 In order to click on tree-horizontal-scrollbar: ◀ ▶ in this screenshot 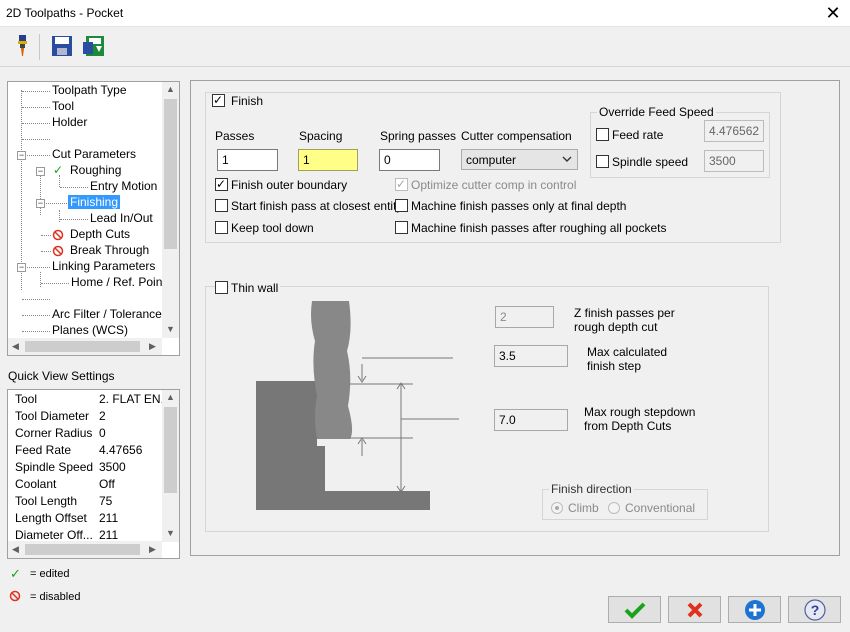, I will do `click(85, 346)`.